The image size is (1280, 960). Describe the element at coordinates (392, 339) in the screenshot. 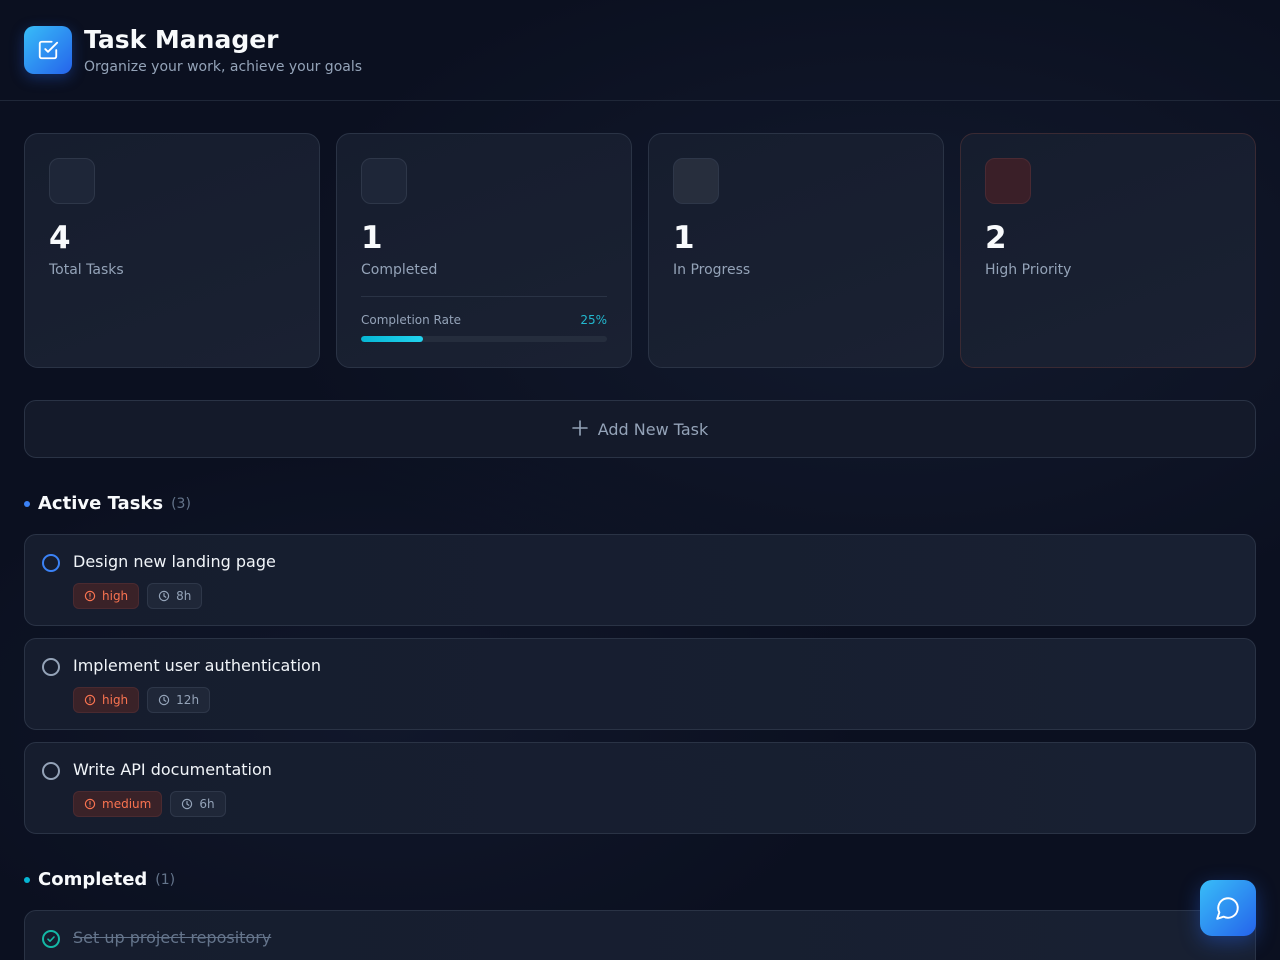

I see `completion-progress-fill` at that location.